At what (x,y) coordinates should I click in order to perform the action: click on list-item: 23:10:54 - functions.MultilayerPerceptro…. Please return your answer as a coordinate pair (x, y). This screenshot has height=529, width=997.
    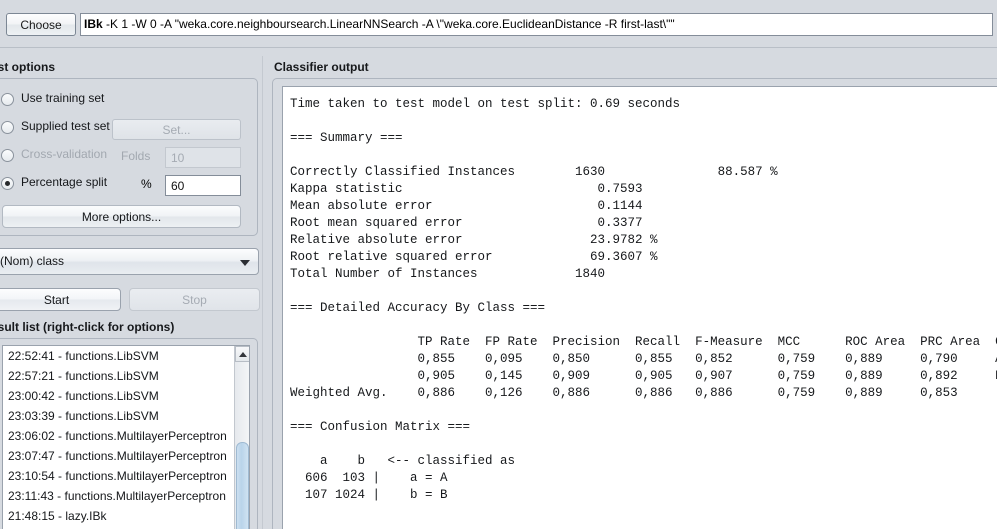
    Looking at the image, I should click on (118, 476).